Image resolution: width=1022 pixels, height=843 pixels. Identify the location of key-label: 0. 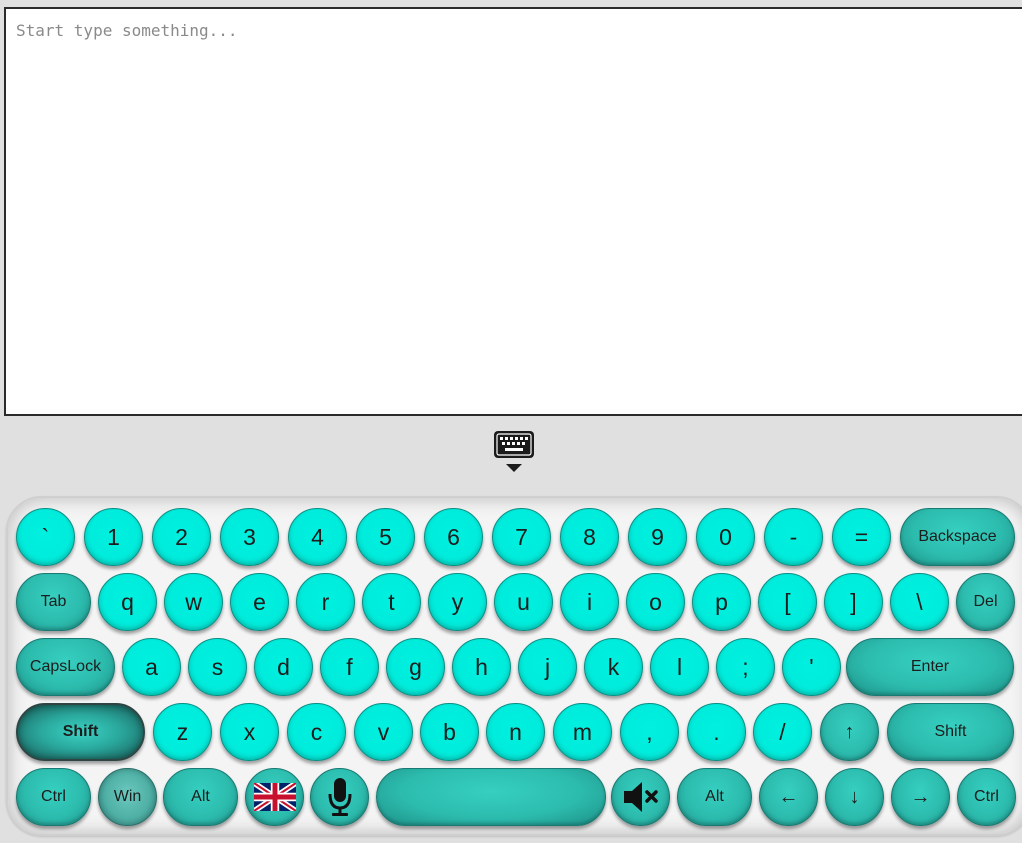
(725, 536).